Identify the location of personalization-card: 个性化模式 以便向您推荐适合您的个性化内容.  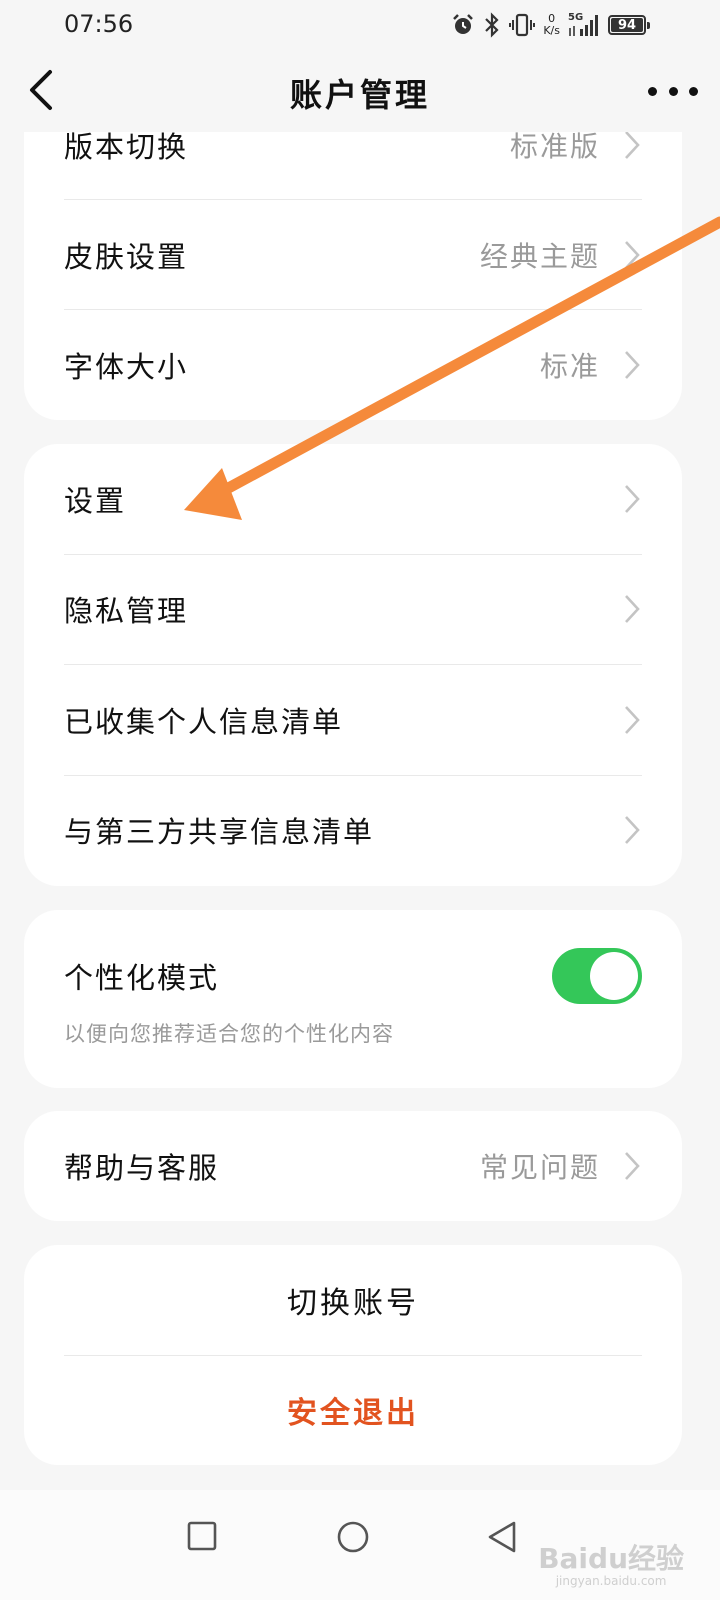
(353, 999).